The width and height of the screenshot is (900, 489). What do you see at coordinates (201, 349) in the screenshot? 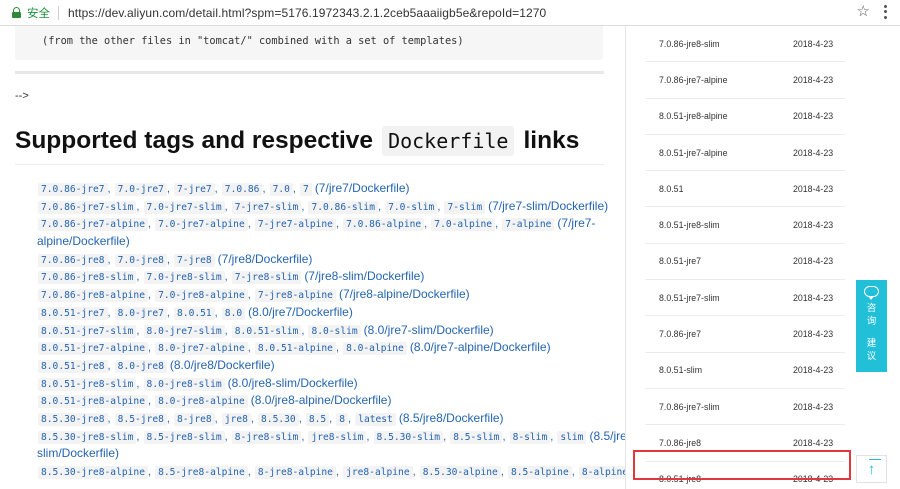
I see `tag-code: 8.0-jre7-alpine` at bounding box center [201, 349].